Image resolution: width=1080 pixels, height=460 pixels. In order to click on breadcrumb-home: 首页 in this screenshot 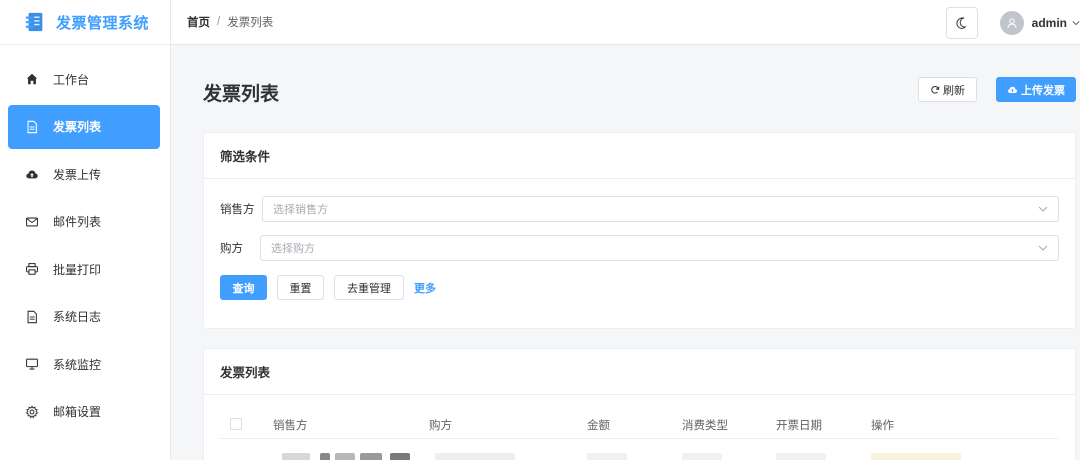, I will do `click(198, 22)`.